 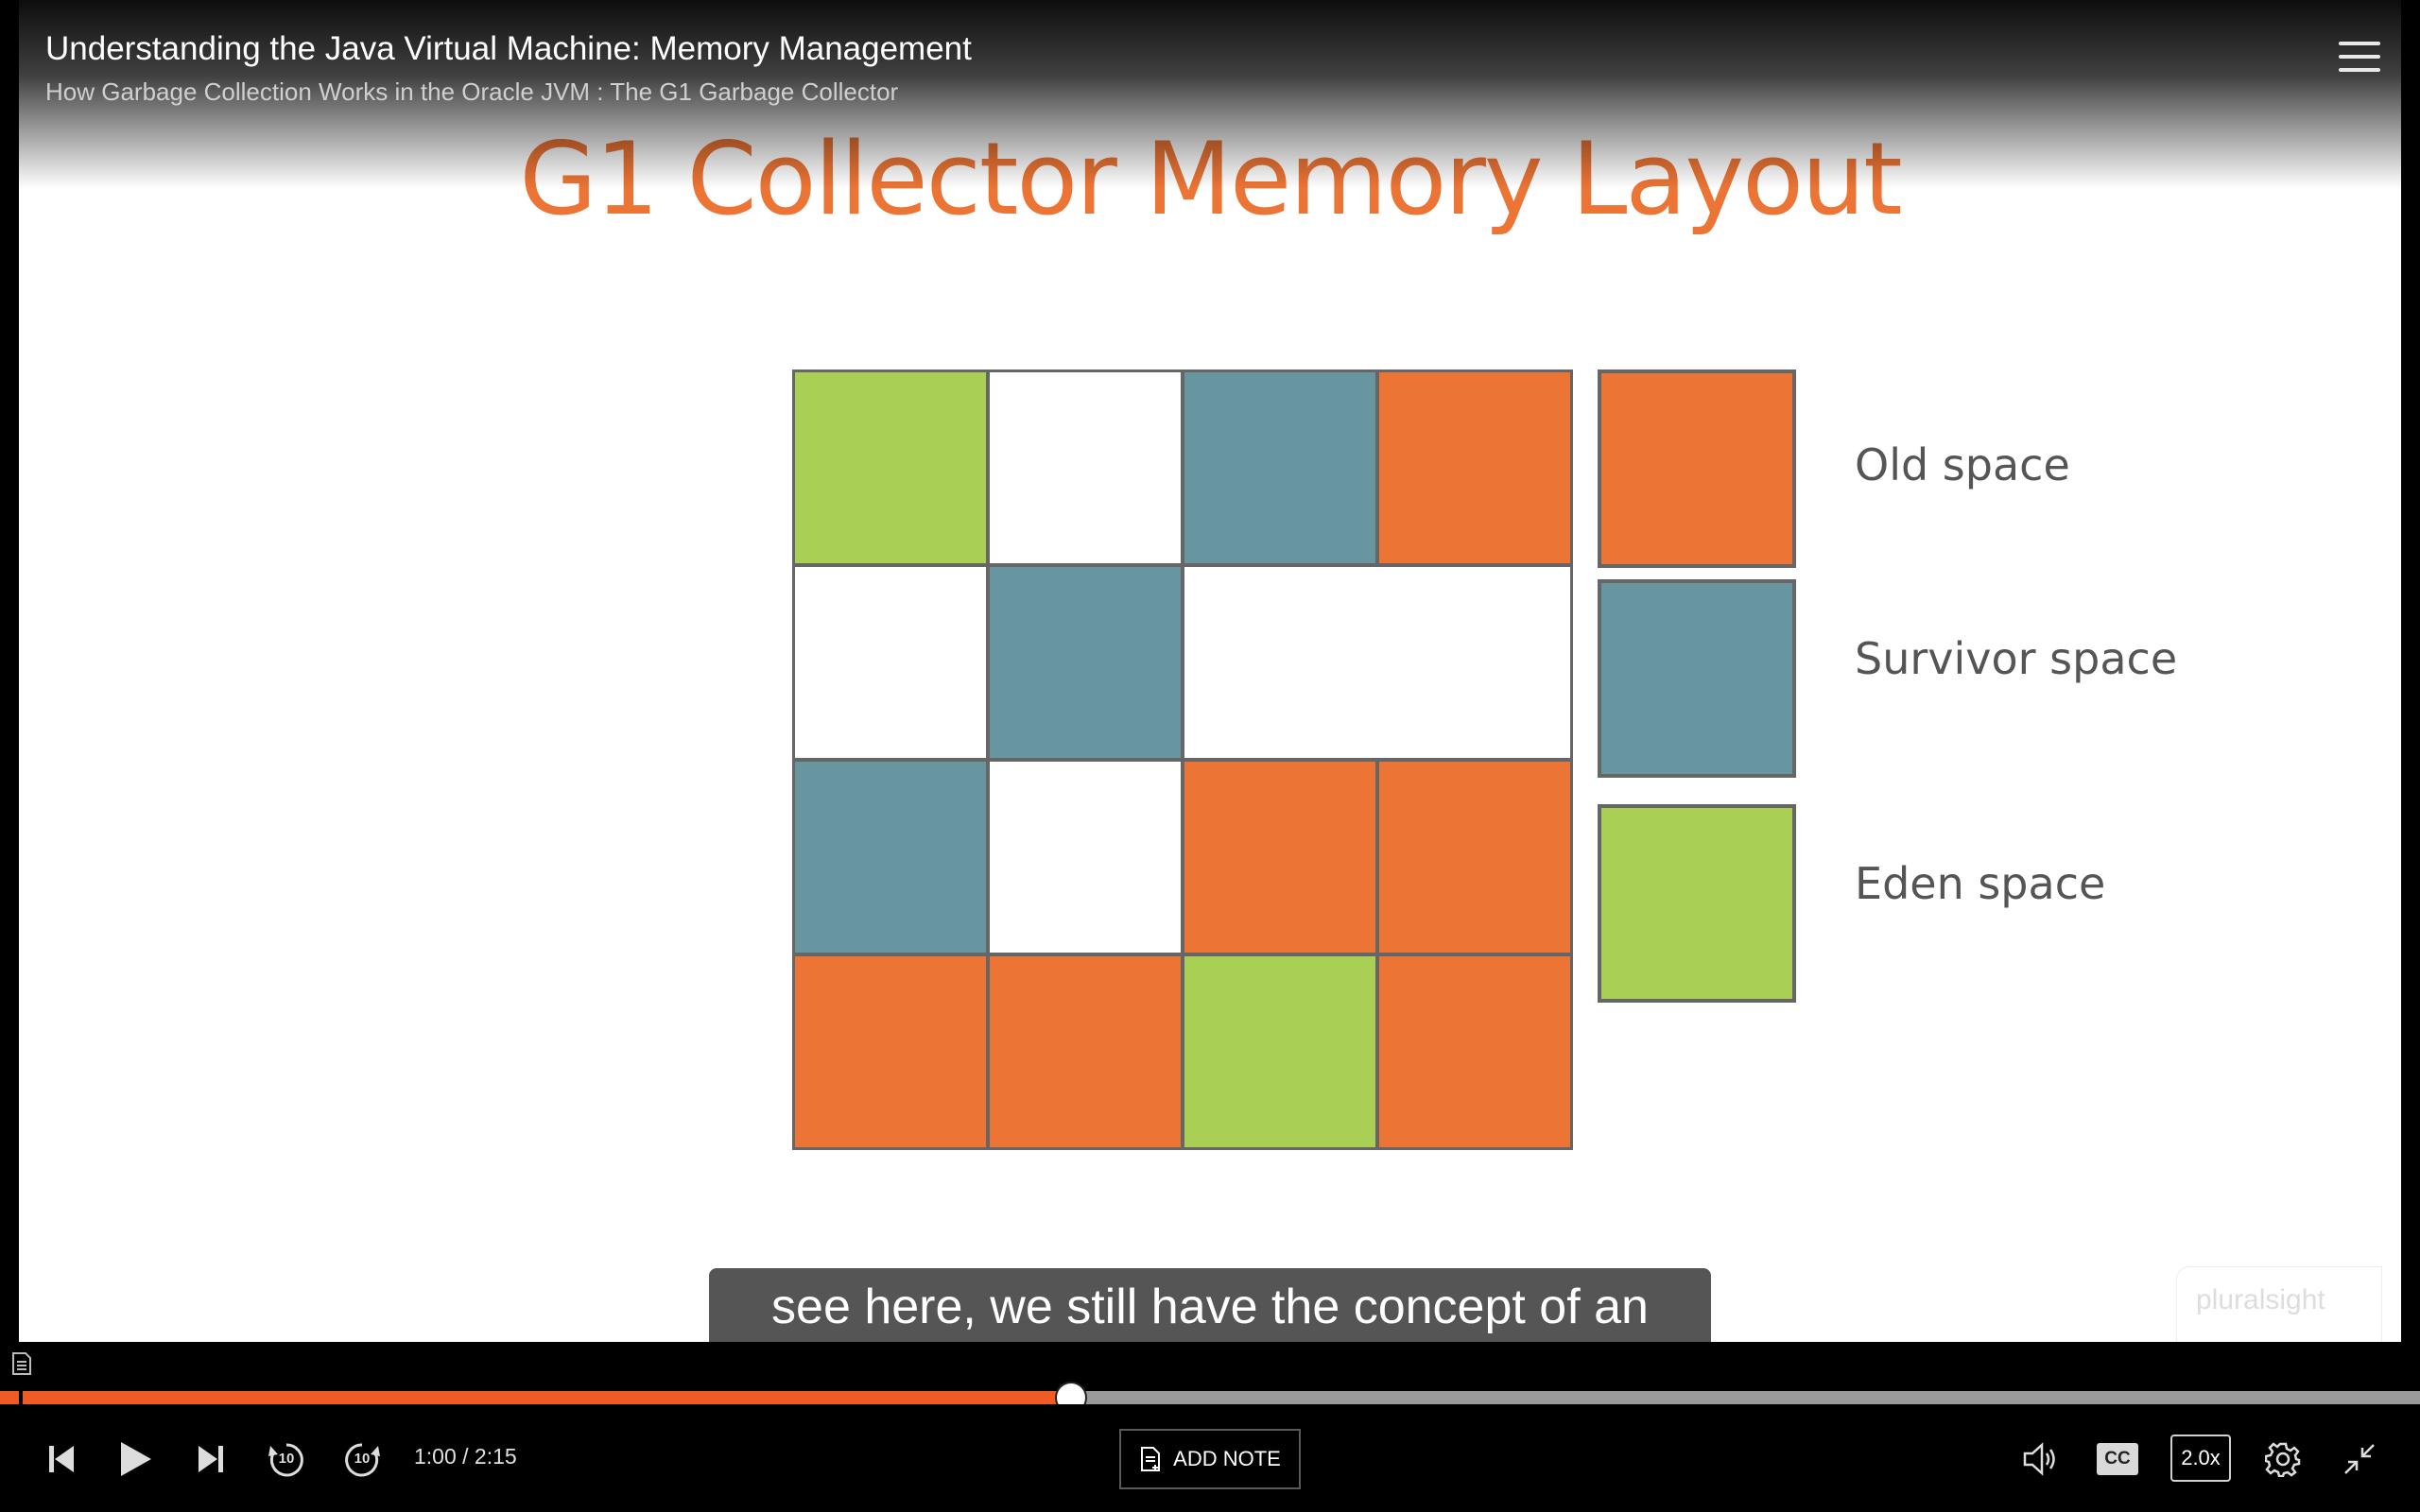 I want to click on pluralsight-watermark: pluralsight, so click(x=2279, y=1304).